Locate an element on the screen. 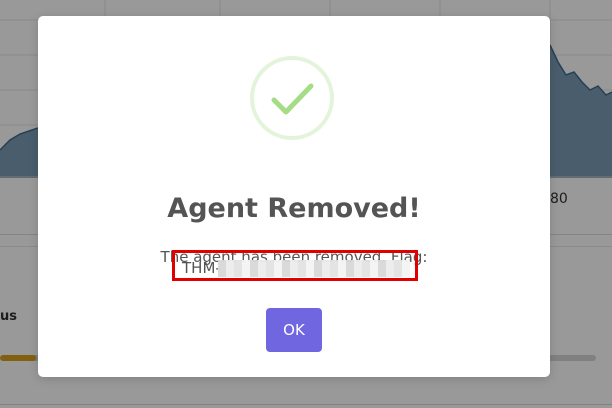 The image size is (612, 408). success-checkmark-icon is located at coordinates (292, 98).